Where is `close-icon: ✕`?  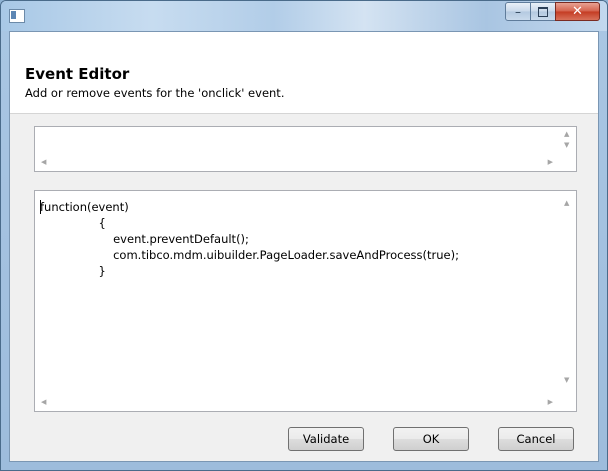
close-icon: ✕ is located at coordinates (577, 11).